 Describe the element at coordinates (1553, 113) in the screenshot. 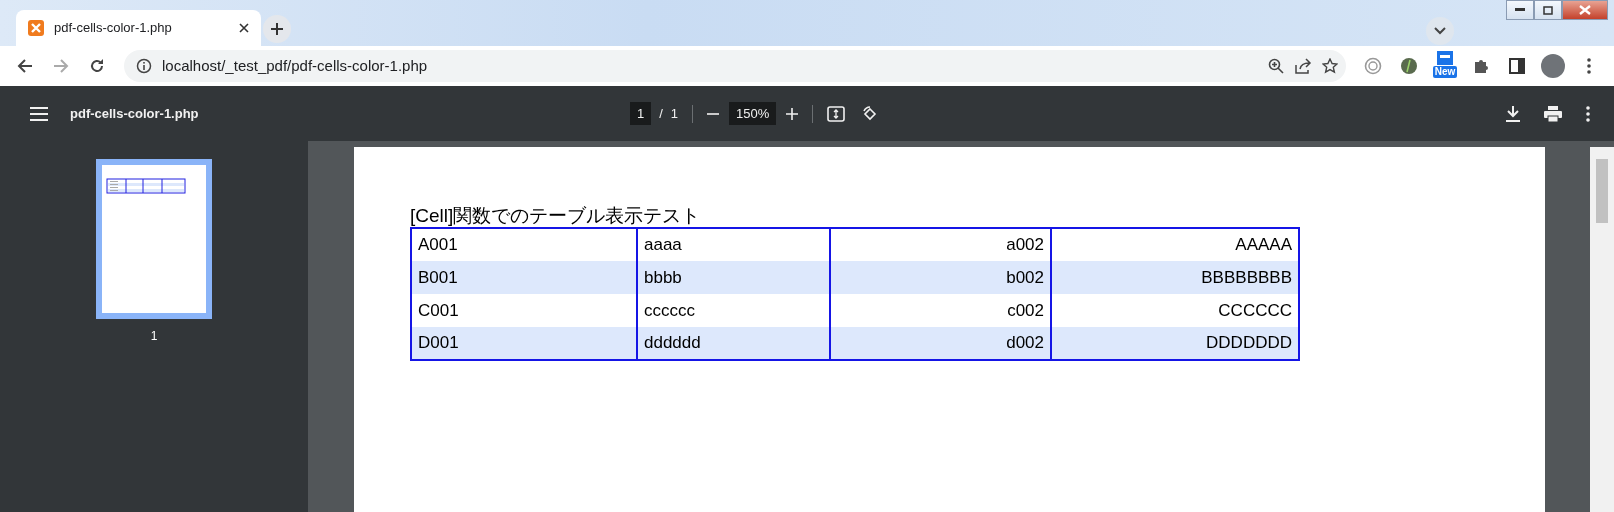

I see `print-icon` at that location.